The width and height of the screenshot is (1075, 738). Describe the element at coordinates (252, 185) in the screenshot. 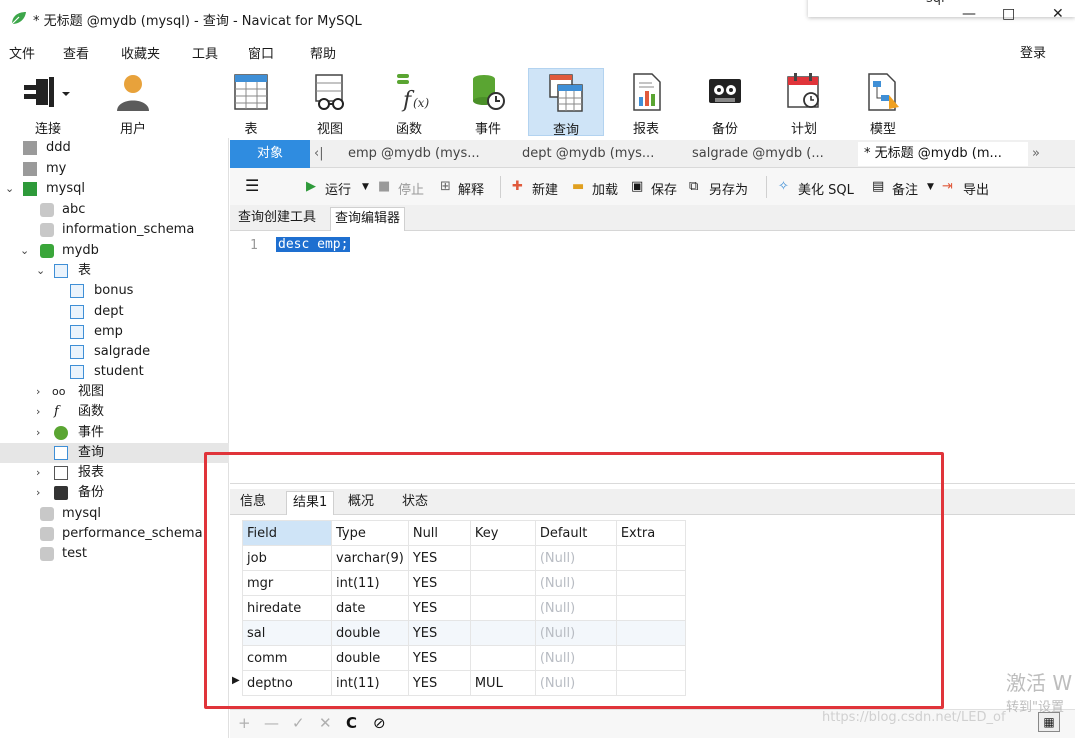

I see `menu-icon: ☰` at that location.